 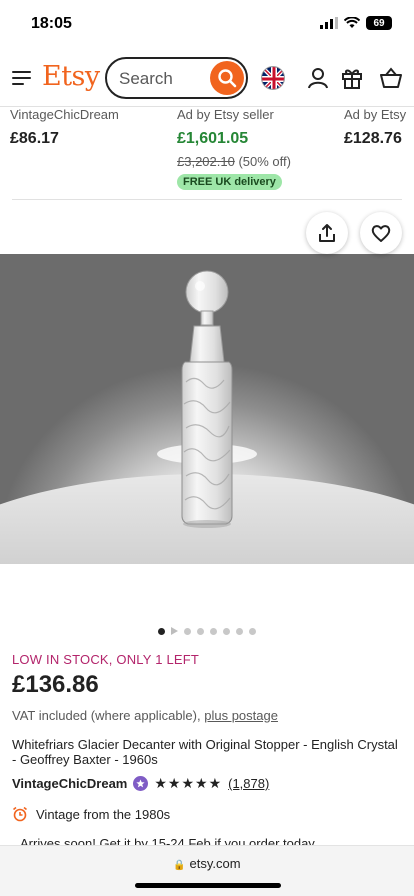 What do you see at coordinates (69, 783) in the screenshot?
I see `shop-name-link: VintageChicDream` at bounding box center [69, 783].